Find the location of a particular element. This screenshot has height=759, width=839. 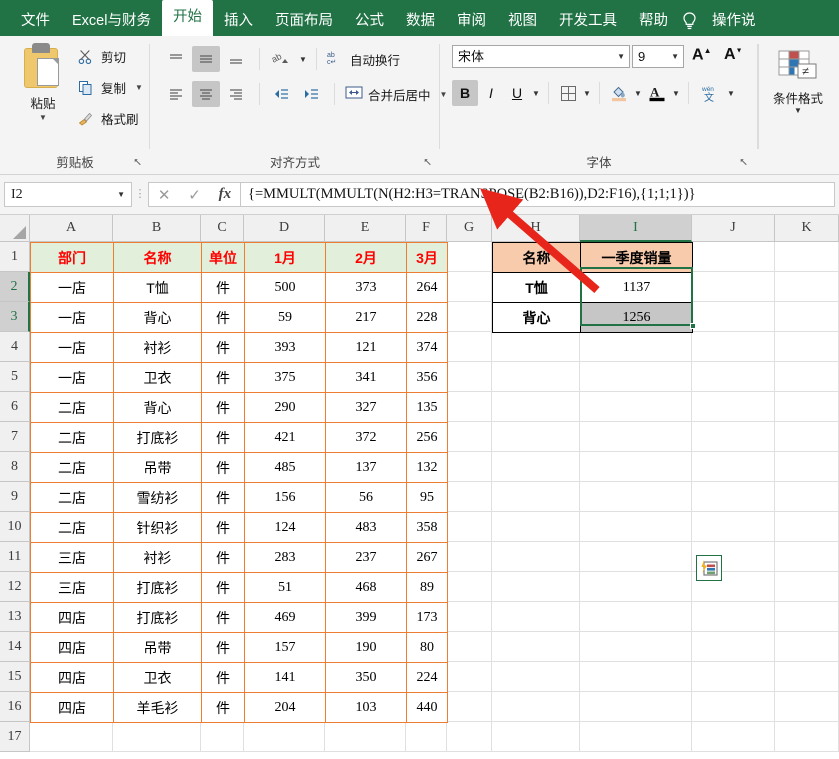

table-header-cell: 名称 is located at coordinates (157, 257).